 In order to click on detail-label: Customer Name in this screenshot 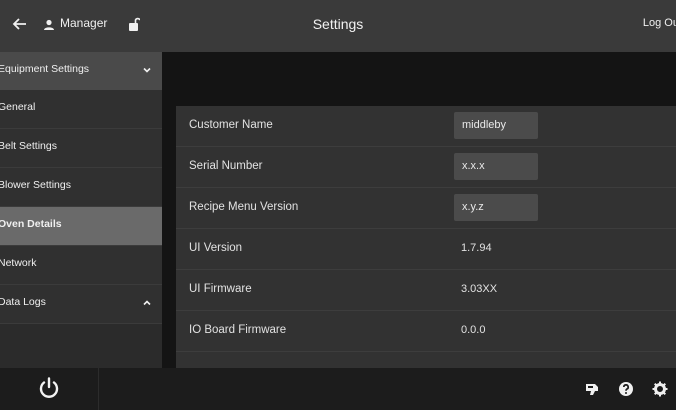, I will do `click(231, 125)`.